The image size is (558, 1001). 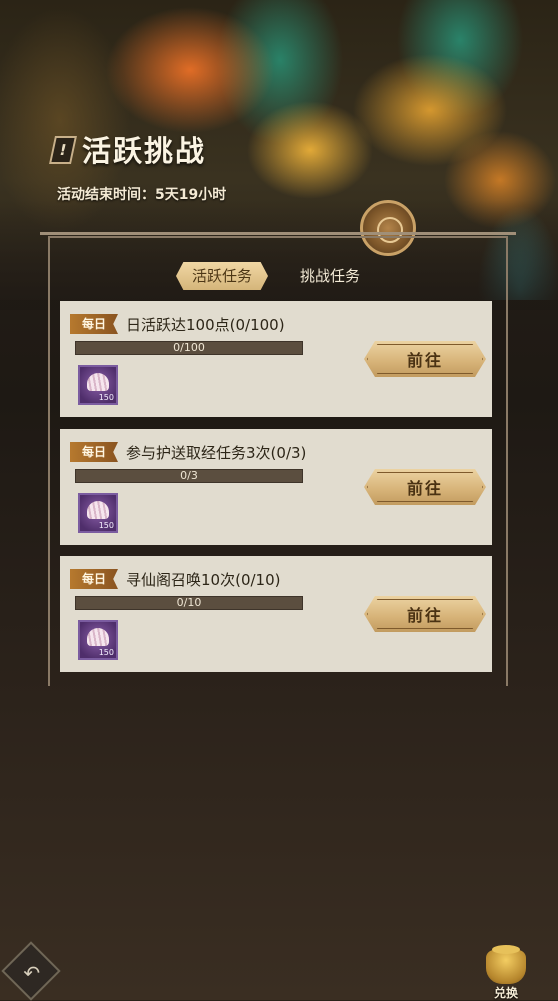 I want to click on task-title-row: 每日 寻仙阁召唤10次(0/10), so click(x=175, y=579).